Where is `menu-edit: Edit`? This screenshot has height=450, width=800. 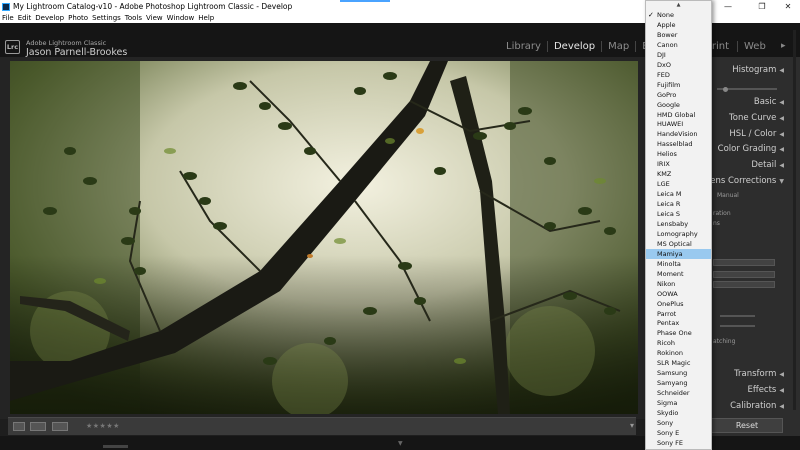
menu-edit: Edit is located at coordinates (25, 18).